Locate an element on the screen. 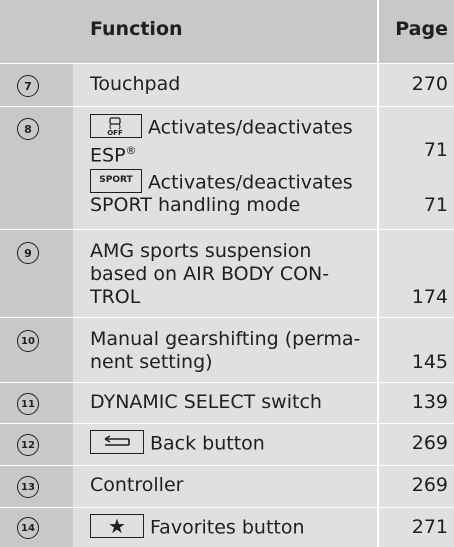  row-label-line3: TROL is located at coordinates (115, 297).